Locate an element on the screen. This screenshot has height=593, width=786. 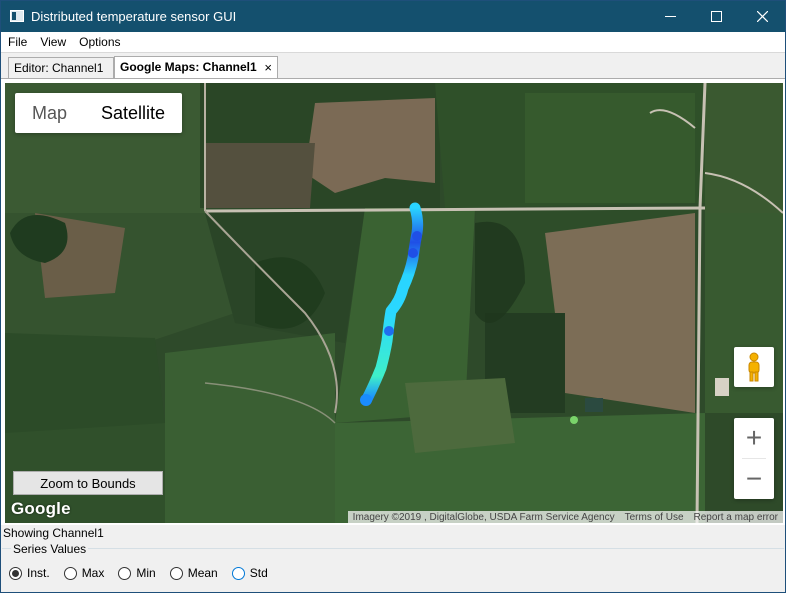
title-bar: Distributed temperature sensor GUI is located at coordinates (393, 16).